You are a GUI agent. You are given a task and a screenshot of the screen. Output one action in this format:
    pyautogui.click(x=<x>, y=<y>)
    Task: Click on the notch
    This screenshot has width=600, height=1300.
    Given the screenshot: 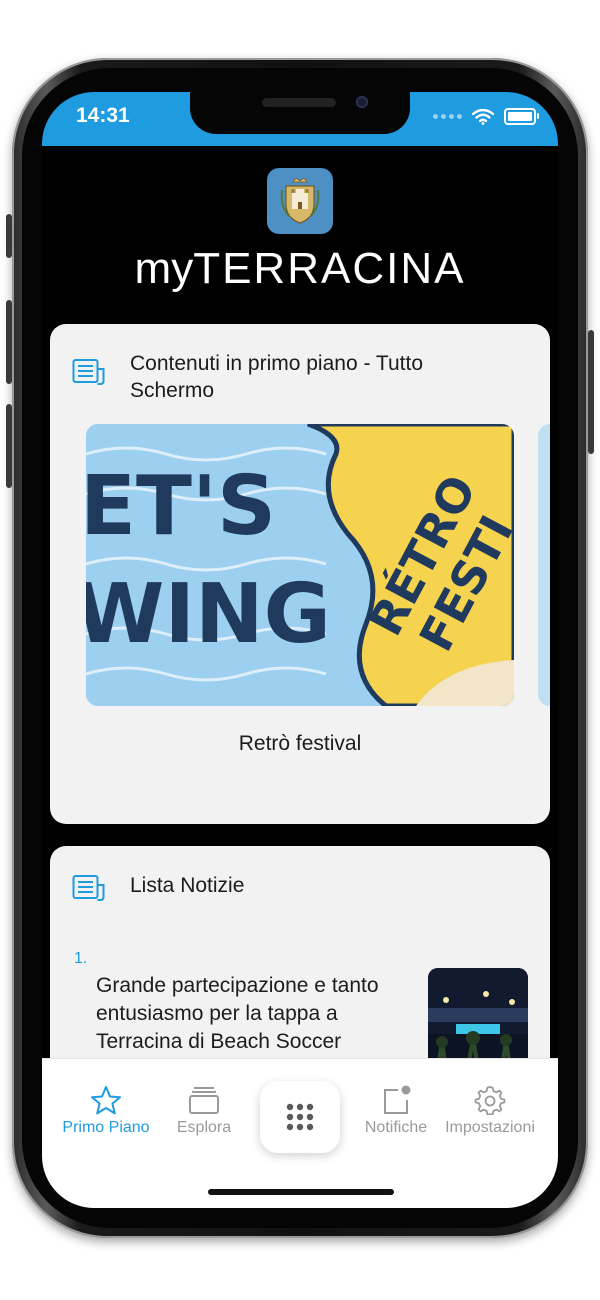 What is the action you would take?
    pyautogui.click(x=300, y=113)
    